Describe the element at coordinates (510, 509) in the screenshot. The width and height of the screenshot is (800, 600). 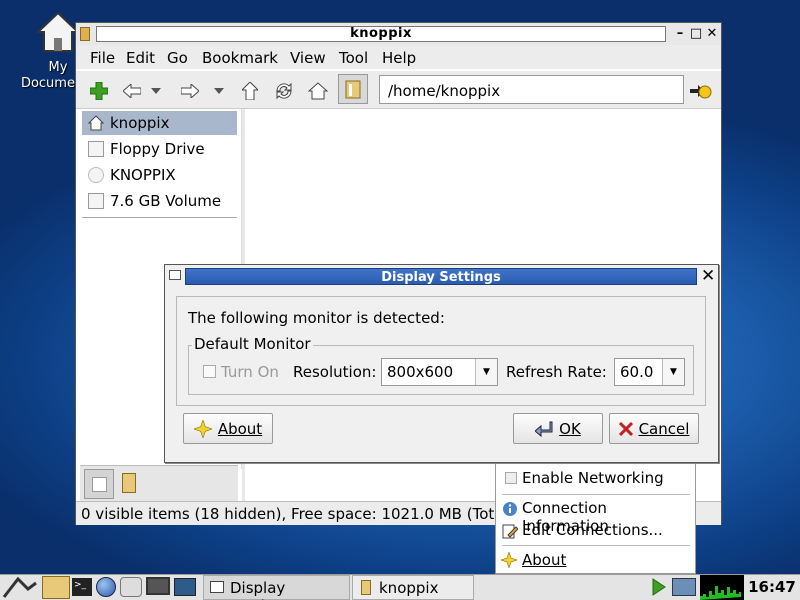
I see `info-icon` at that location.